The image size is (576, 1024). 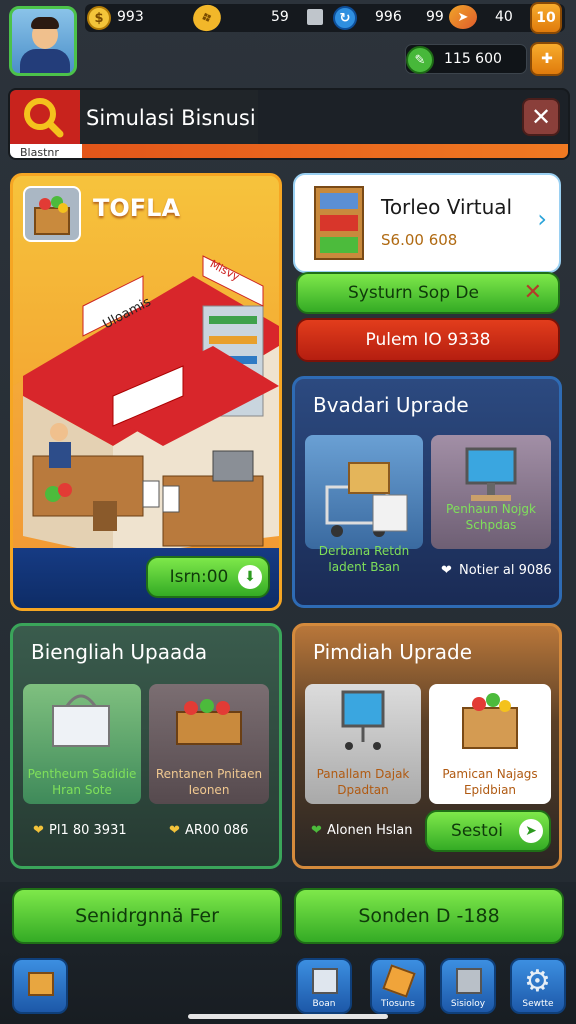 I want to click on store-box-icon, so click(x=52, y=214).